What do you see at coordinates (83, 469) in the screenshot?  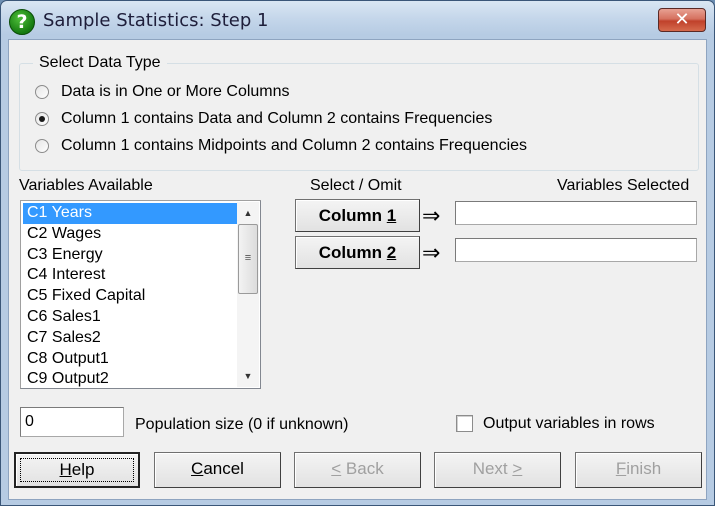 I see `button-label: elp` at bounding box center [83, 469].